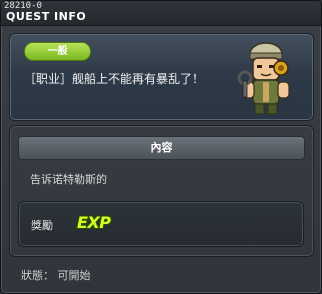  Describe the element at coordinates (263, 78) in the screenshot. I see `soldier-npc-icon` at that location.